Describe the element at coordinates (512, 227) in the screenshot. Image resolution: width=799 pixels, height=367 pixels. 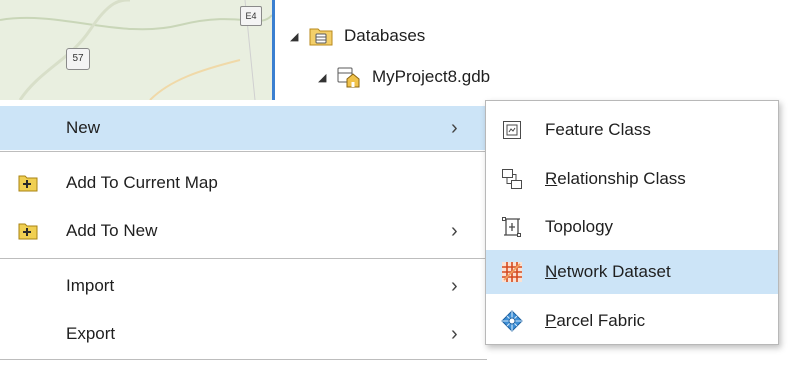
I see `topology-icon` at that location.